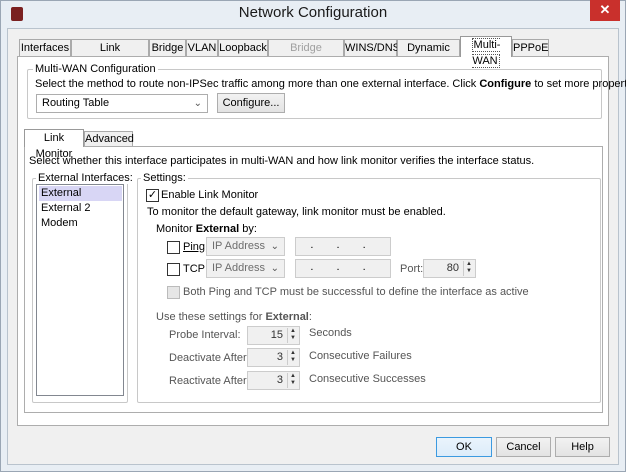 This screenshot has width=626, height=472. I want to click on reactivate-after-spinner: 3 ▲ ▼, so click(273, 380).